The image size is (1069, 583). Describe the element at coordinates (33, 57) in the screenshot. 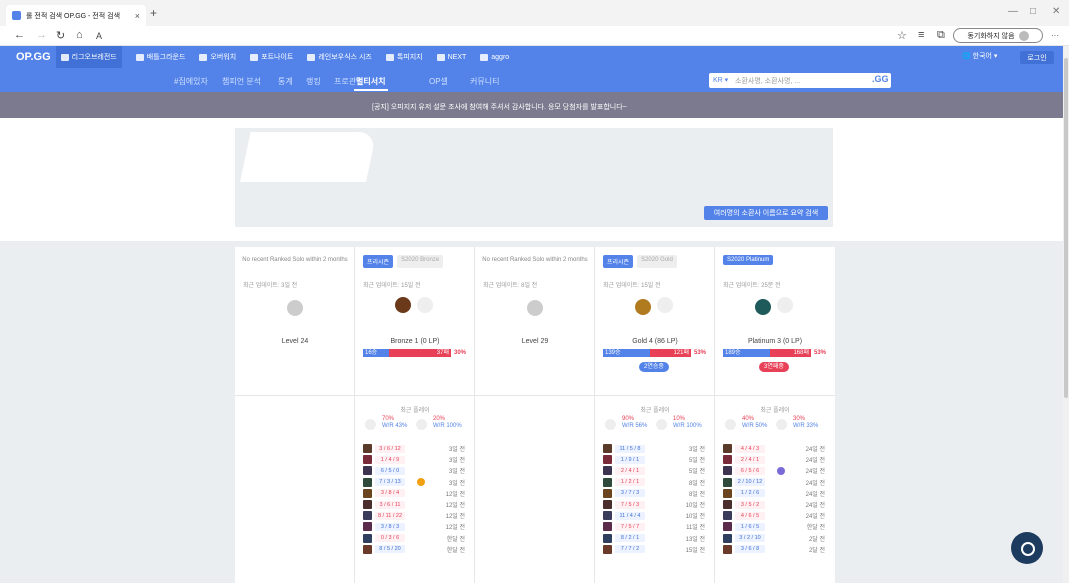

I see `opgg-logo: OP.GG` at that location.